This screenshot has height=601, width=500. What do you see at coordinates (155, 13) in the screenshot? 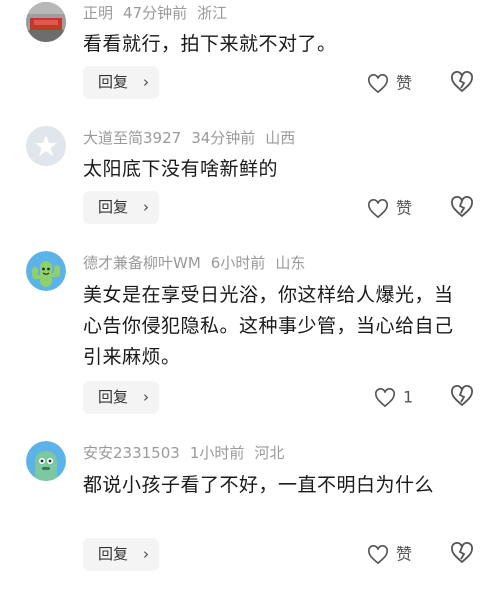
I see `timestamp: 47分钟前` at bounding box center [155, 13].